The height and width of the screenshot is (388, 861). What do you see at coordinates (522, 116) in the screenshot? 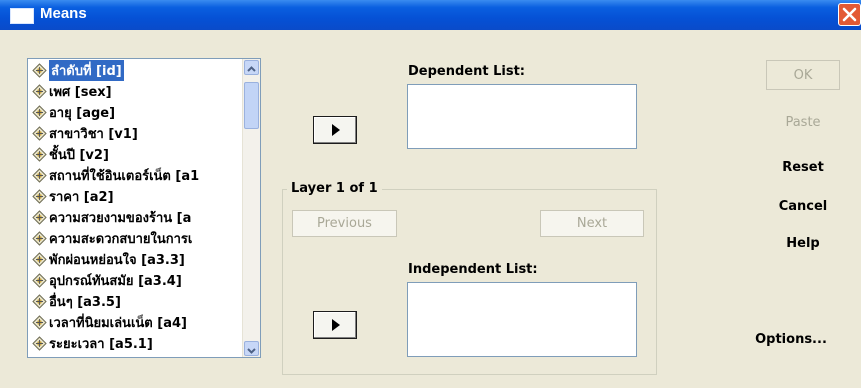
I see `dependent-list` at bounding box center [522, 116].